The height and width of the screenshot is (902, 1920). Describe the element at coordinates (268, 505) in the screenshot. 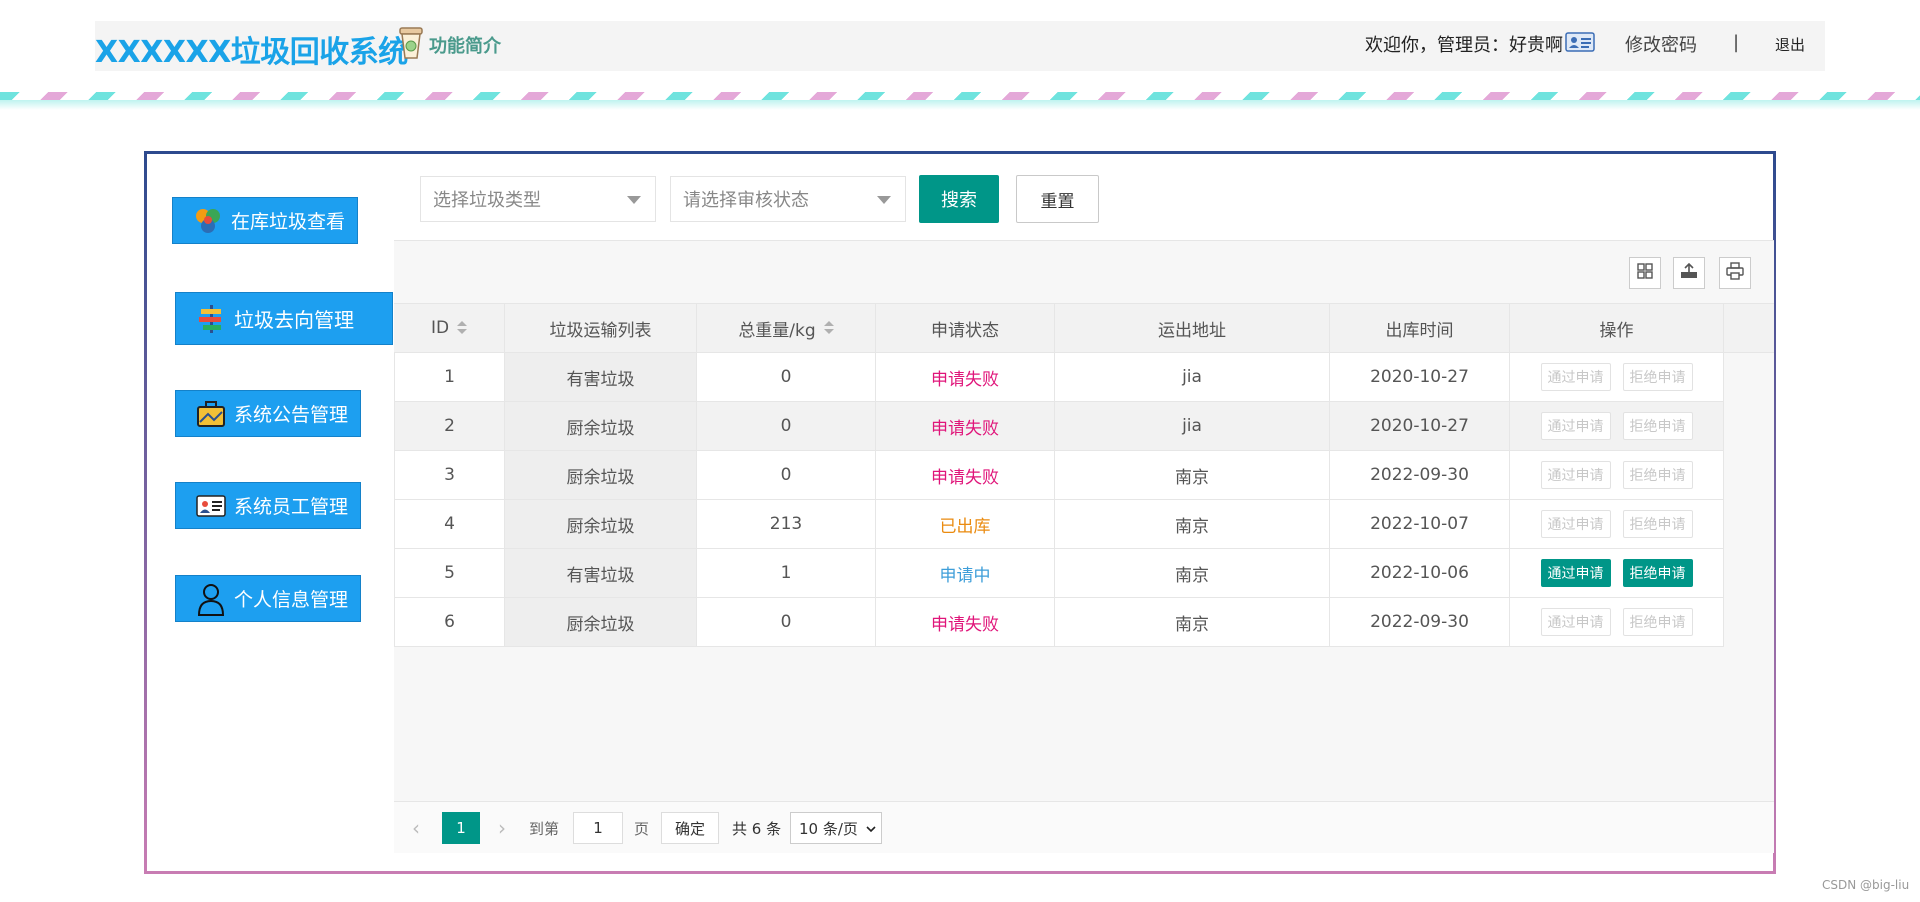

I see `sidebar-item-staff: 系统员工管理` at that location.